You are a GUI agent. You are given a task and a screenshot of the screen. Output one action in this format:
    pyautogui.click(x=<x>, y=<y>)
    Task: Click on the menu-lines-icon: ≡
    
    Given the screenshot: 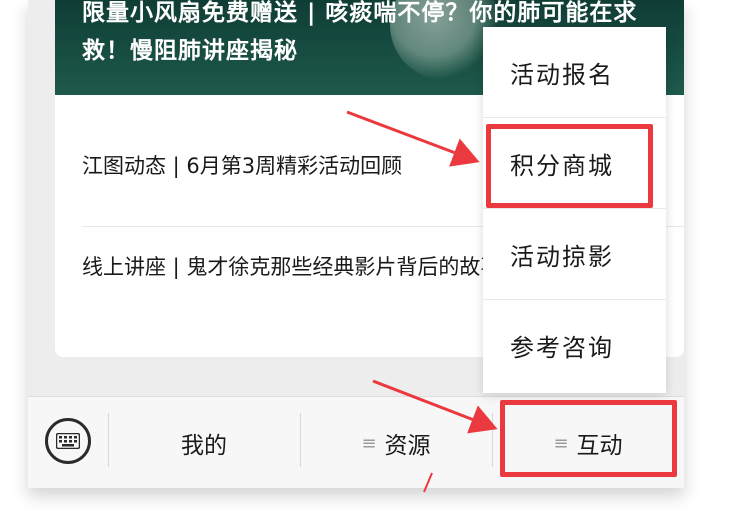 What is the action you would take?
    pyautogui.click(x=369, y=443)
    